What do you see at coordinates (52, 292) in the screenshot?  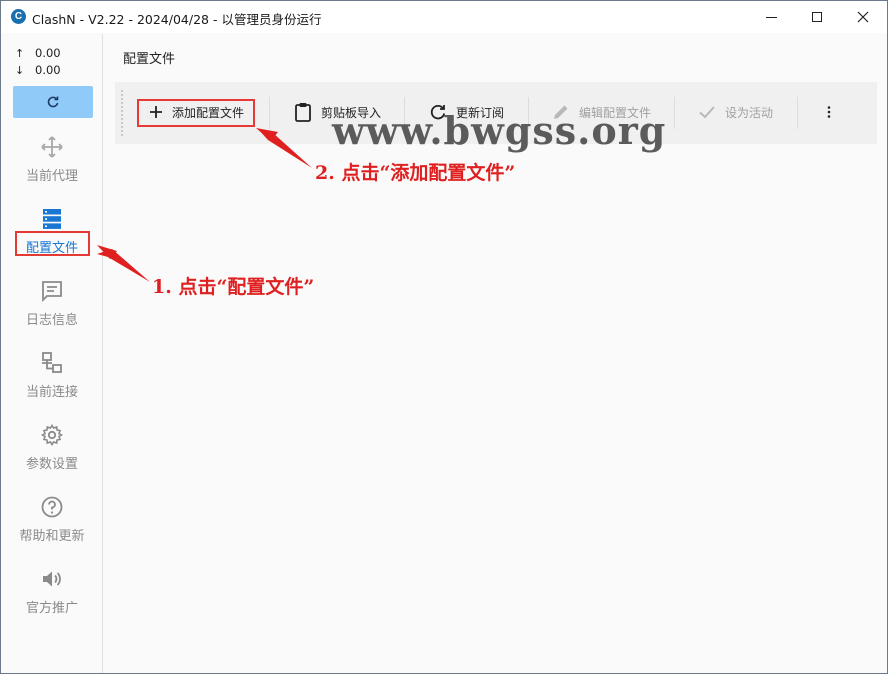 I see `log-icon` at bounding box center [52, 292].